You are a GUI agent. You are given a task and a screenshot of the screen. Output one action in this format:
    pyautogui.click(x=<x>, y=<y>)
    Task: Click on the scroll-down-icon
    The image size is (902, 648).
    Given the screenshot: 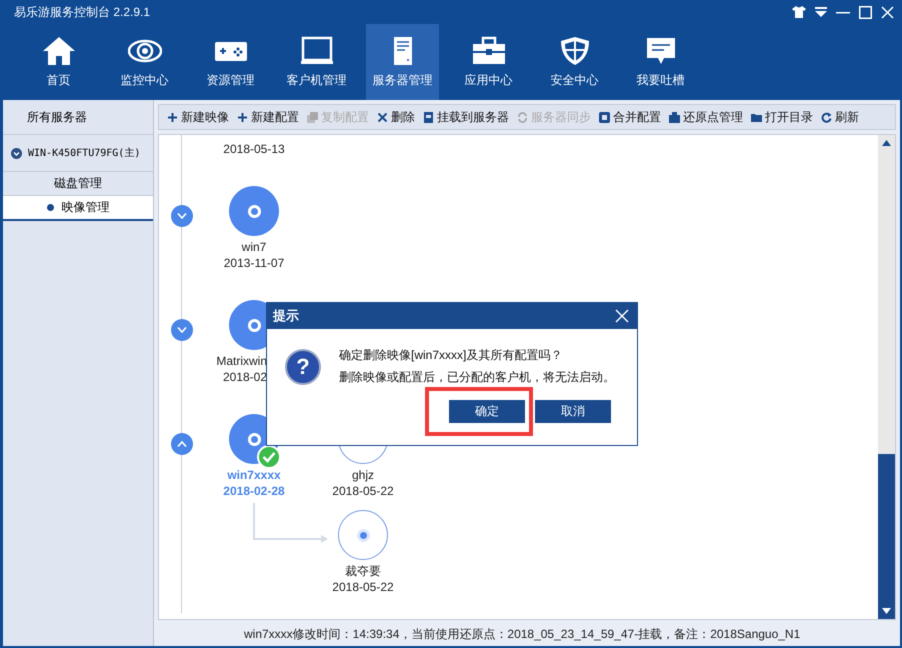 What is the action you would take?
    pyautogui.click(x=886, y=611)
    